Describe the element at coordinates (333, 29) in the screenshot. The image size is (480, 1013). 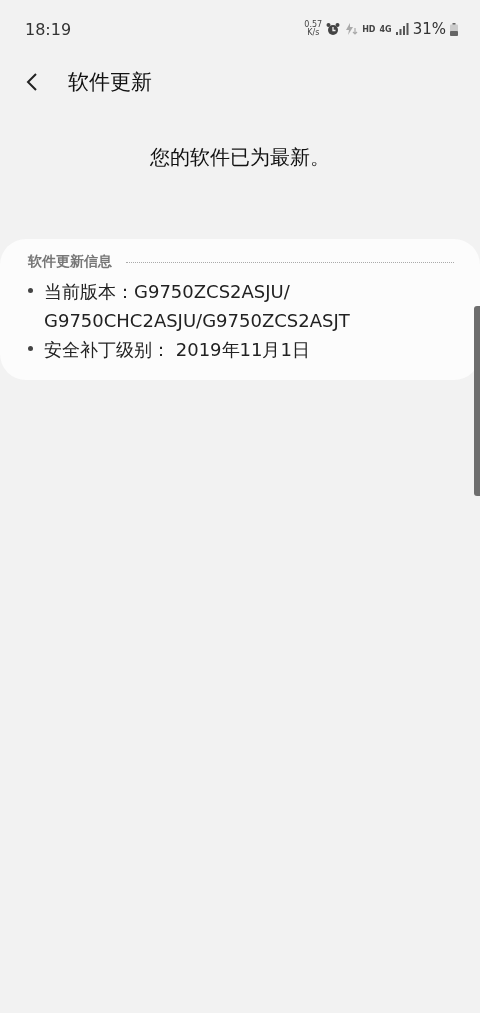
I see `alarm-icon` at that location.